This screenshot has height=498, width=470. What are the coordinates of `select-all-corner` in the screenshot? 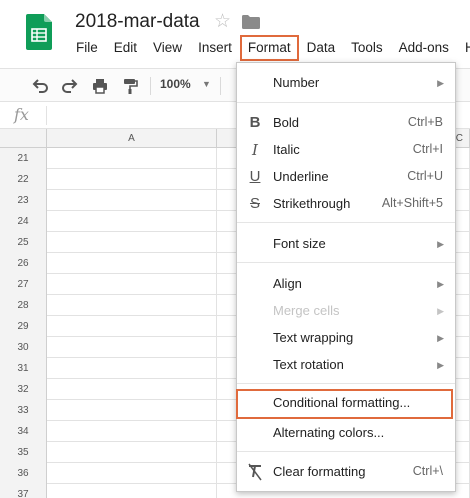 It's located at (23, 138).